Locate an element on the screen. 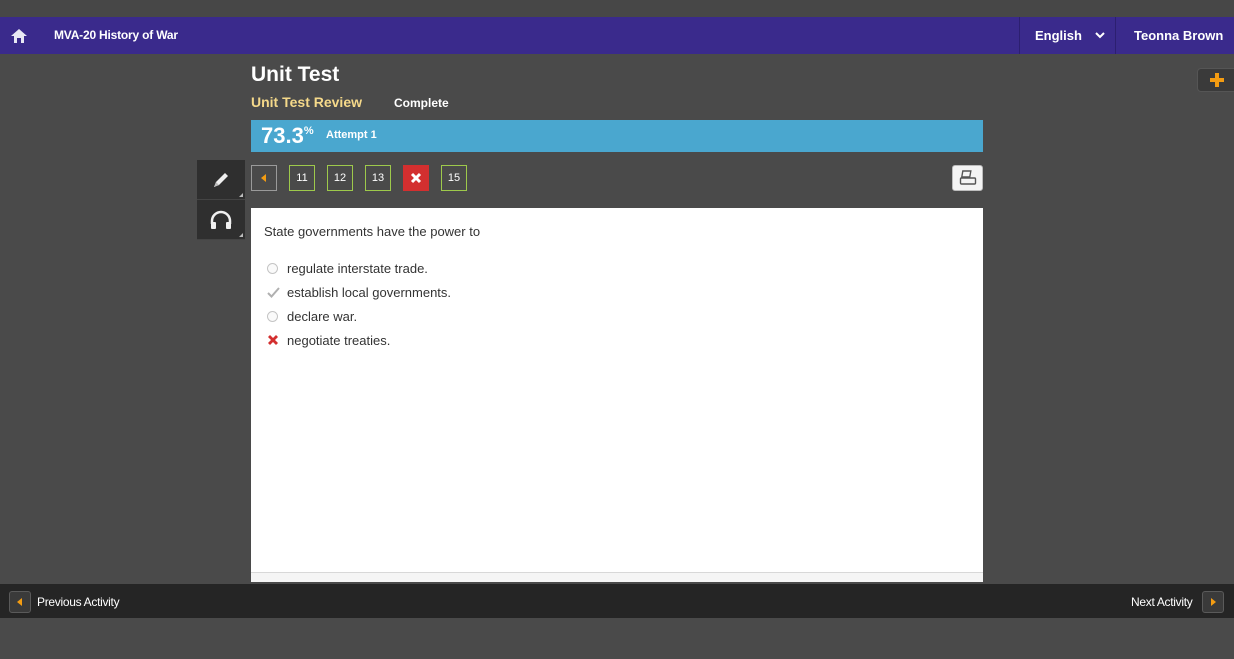  audio-tool-button is located at coordinates (221, 220).